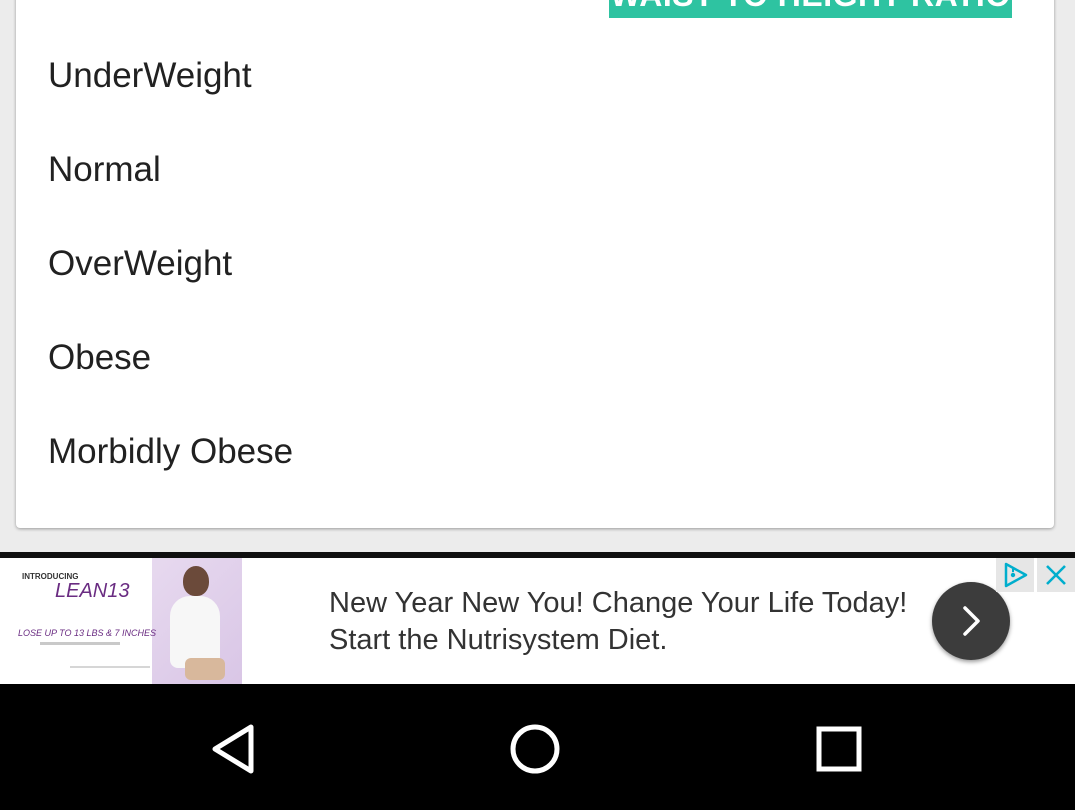  What do you see at coordinates (538, 170) in the screenshot?
I see `list-item-normal: Normal` at bounding box center [538, 170].